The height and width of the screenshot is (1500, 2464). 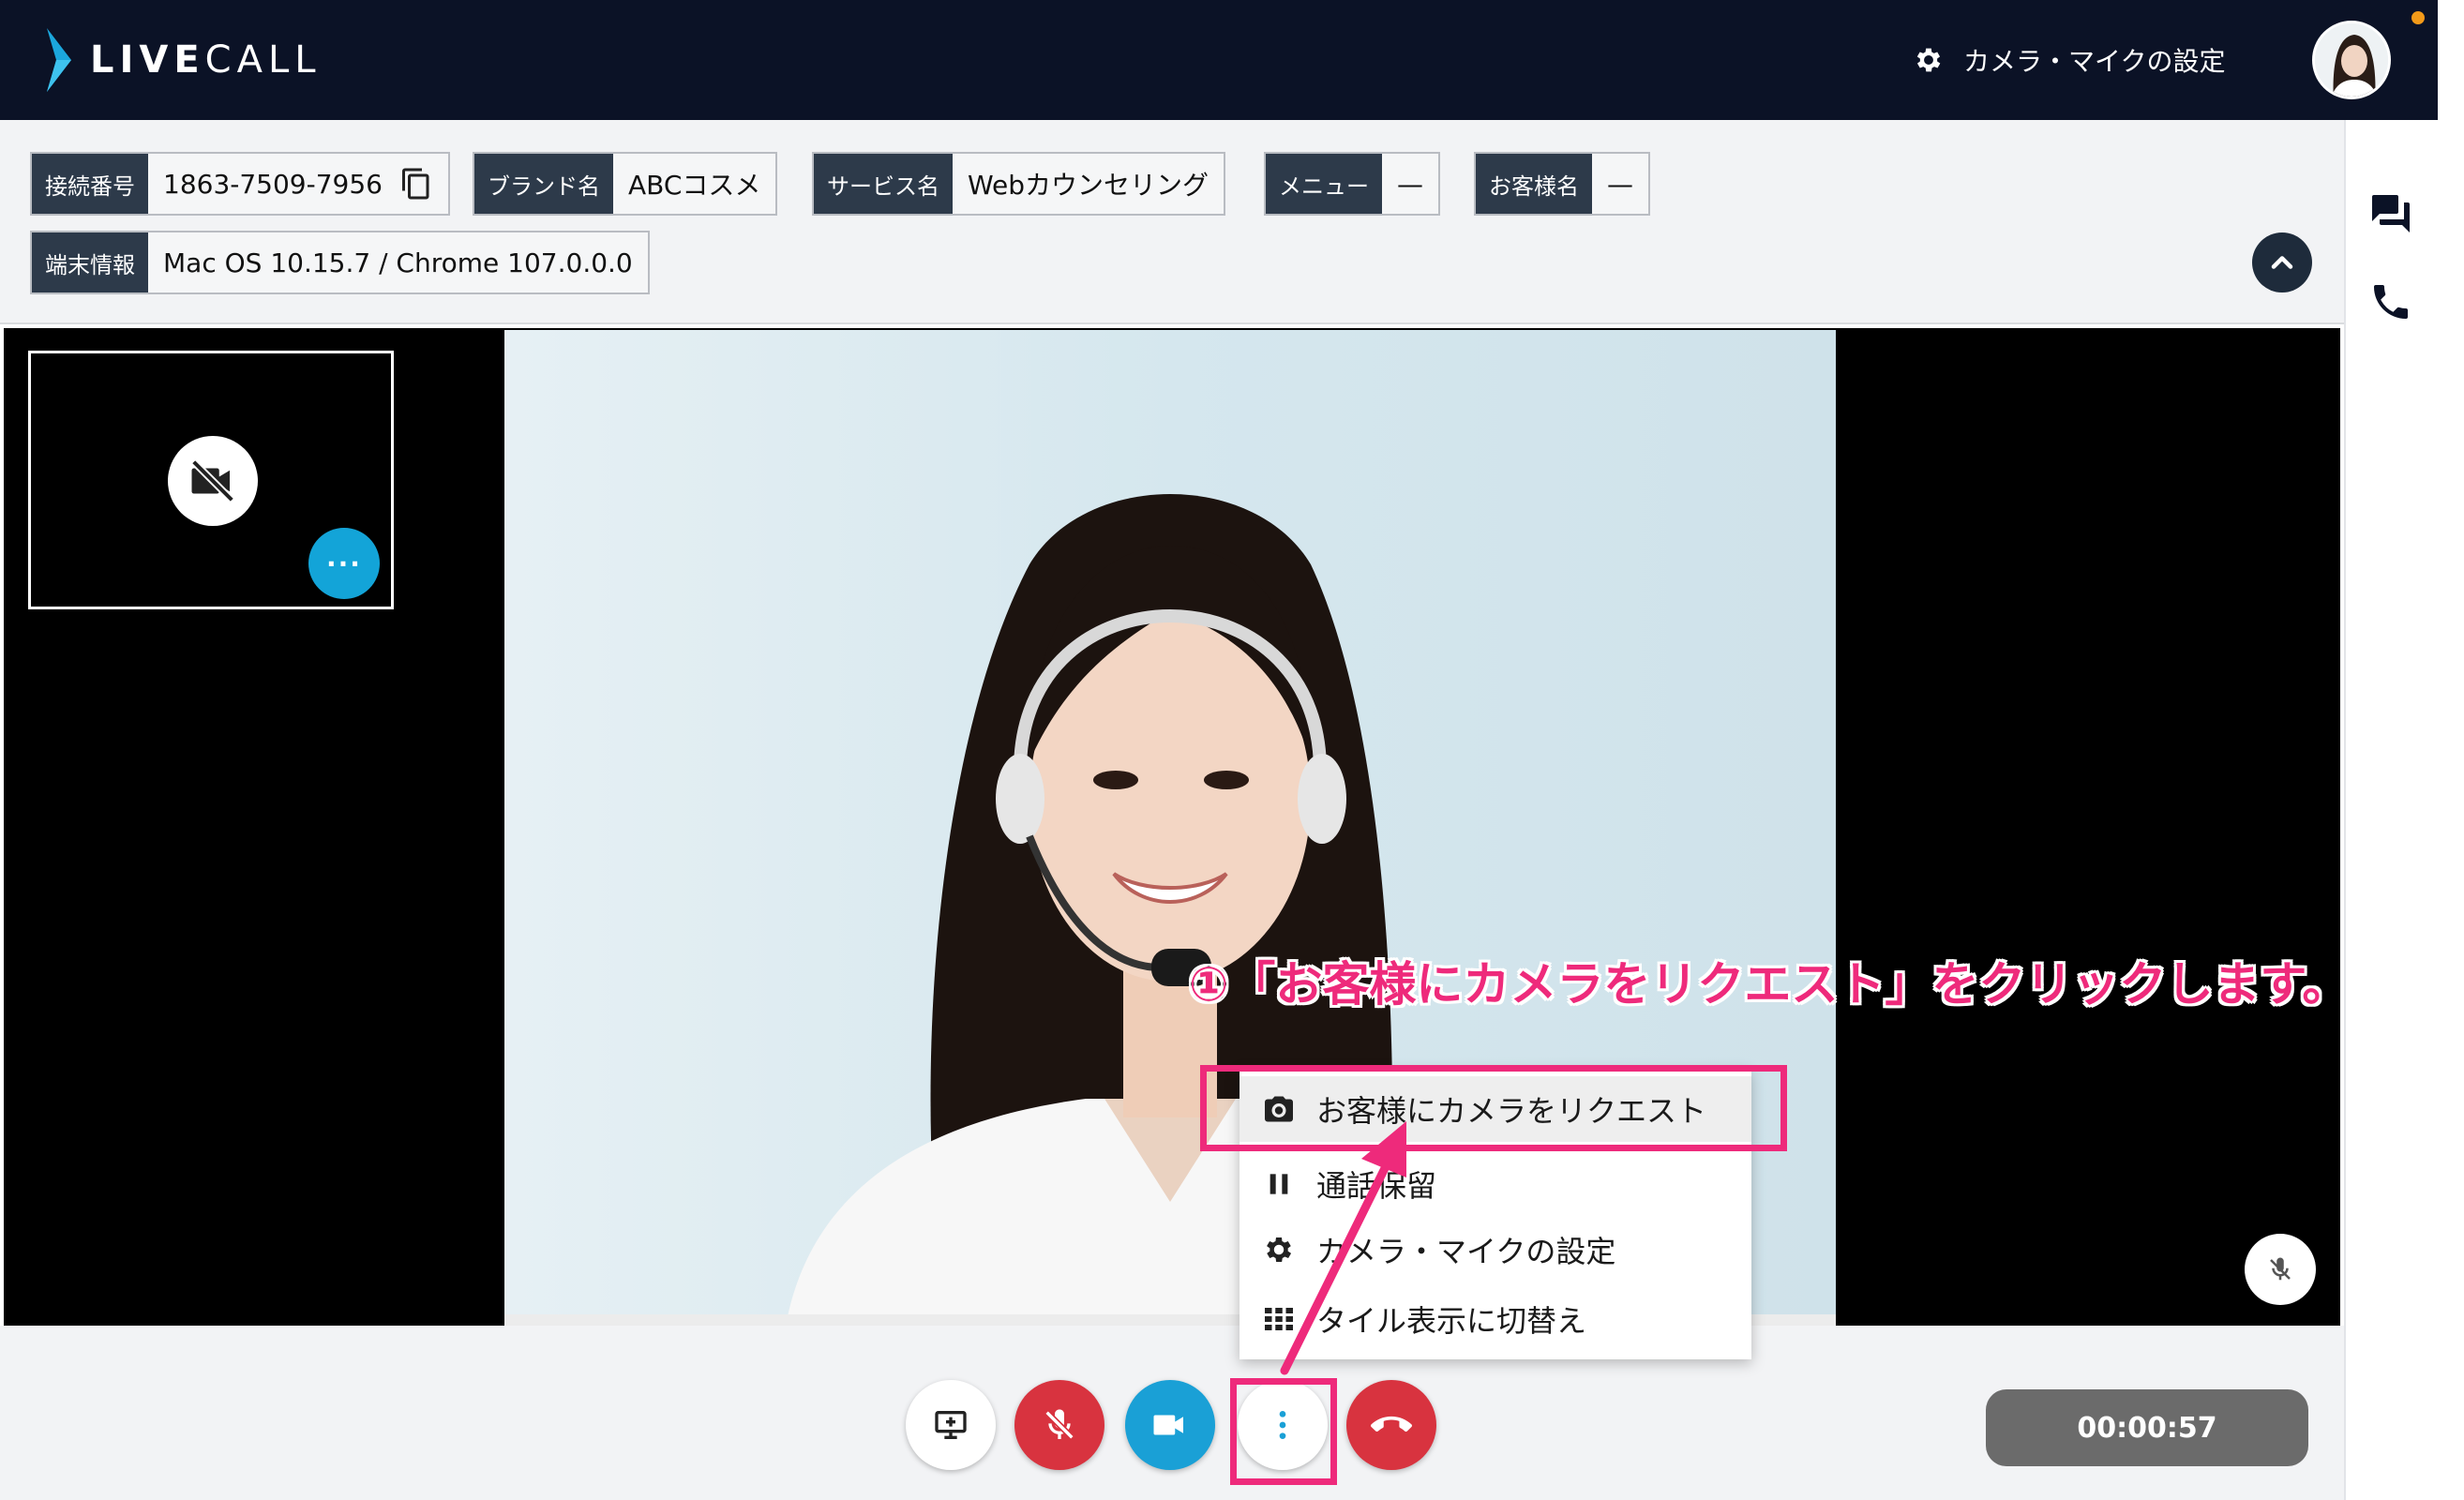 I want to click on self-view-tile: ···, so click(x=211, y=480).